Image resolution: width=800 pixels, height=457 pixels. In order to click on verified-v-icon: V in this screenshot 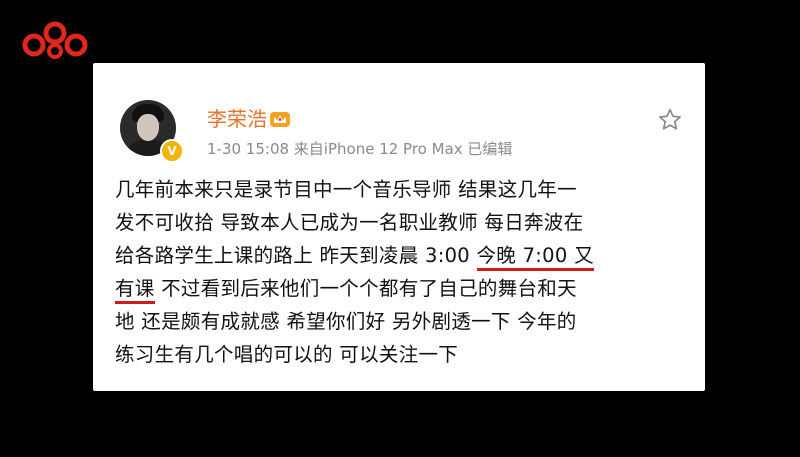, I will do `click(172, 151)`.